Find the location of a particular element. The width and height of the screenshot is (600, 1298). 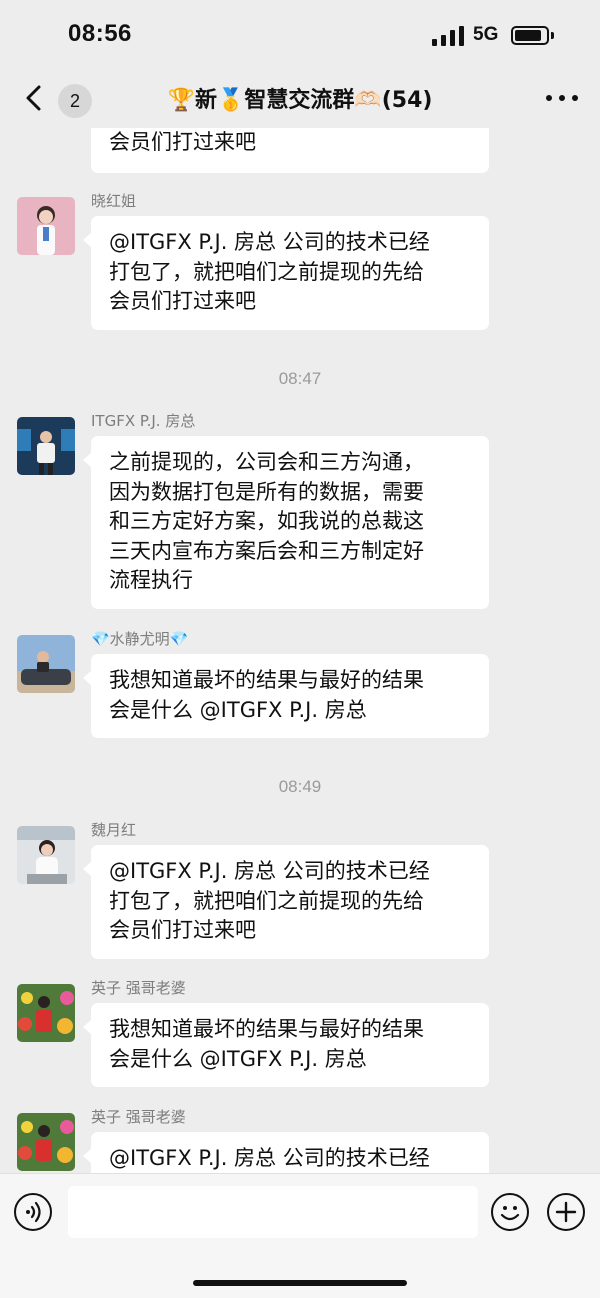

avatar-office is located at coordinates (46, 855).